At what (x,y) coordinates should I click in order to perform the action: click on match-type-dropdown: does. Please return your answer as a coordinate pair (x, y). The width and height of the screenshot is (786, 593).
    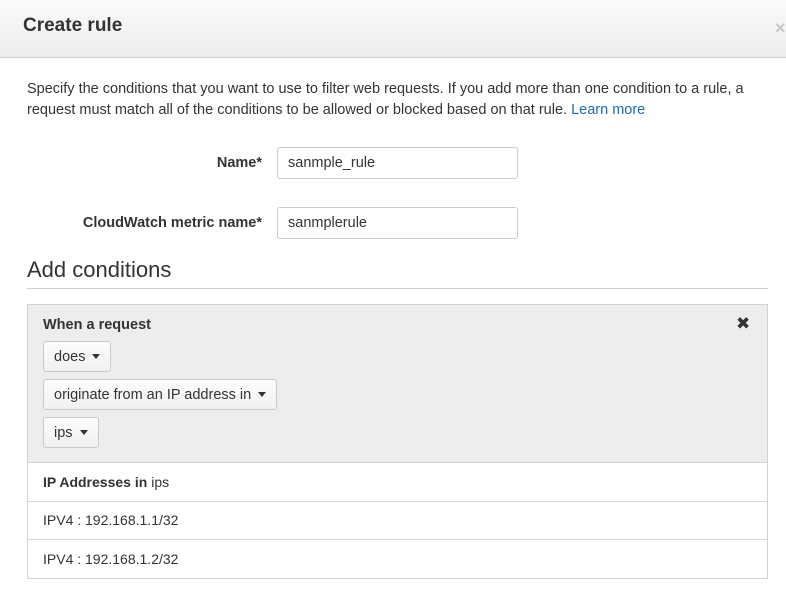
    Looking at the image, I should click on (77, 356).